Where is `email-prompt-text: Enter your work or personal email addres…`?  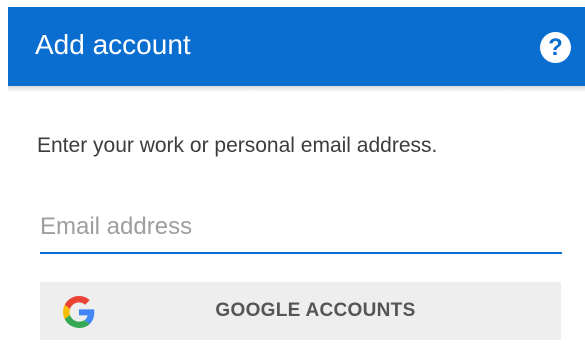 email-prompt-text: Enter your work or personal email addres… is located at coordinates (237, 145).